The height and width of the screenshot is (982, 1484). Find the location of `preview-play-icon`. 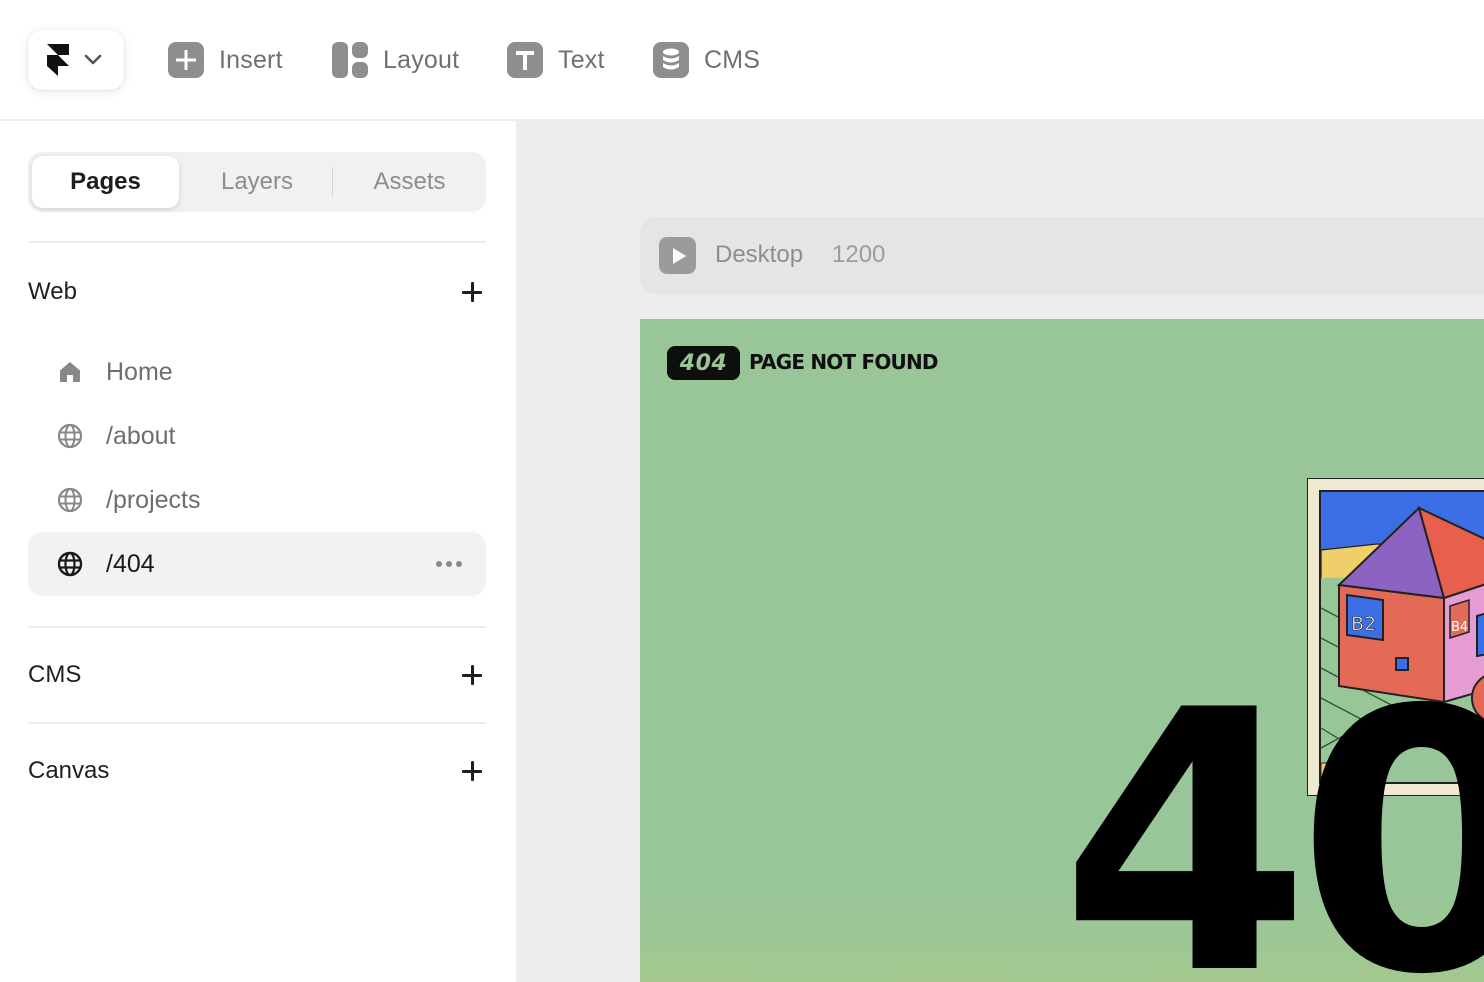

preview-play-icon is located at coordinates (677, 255).